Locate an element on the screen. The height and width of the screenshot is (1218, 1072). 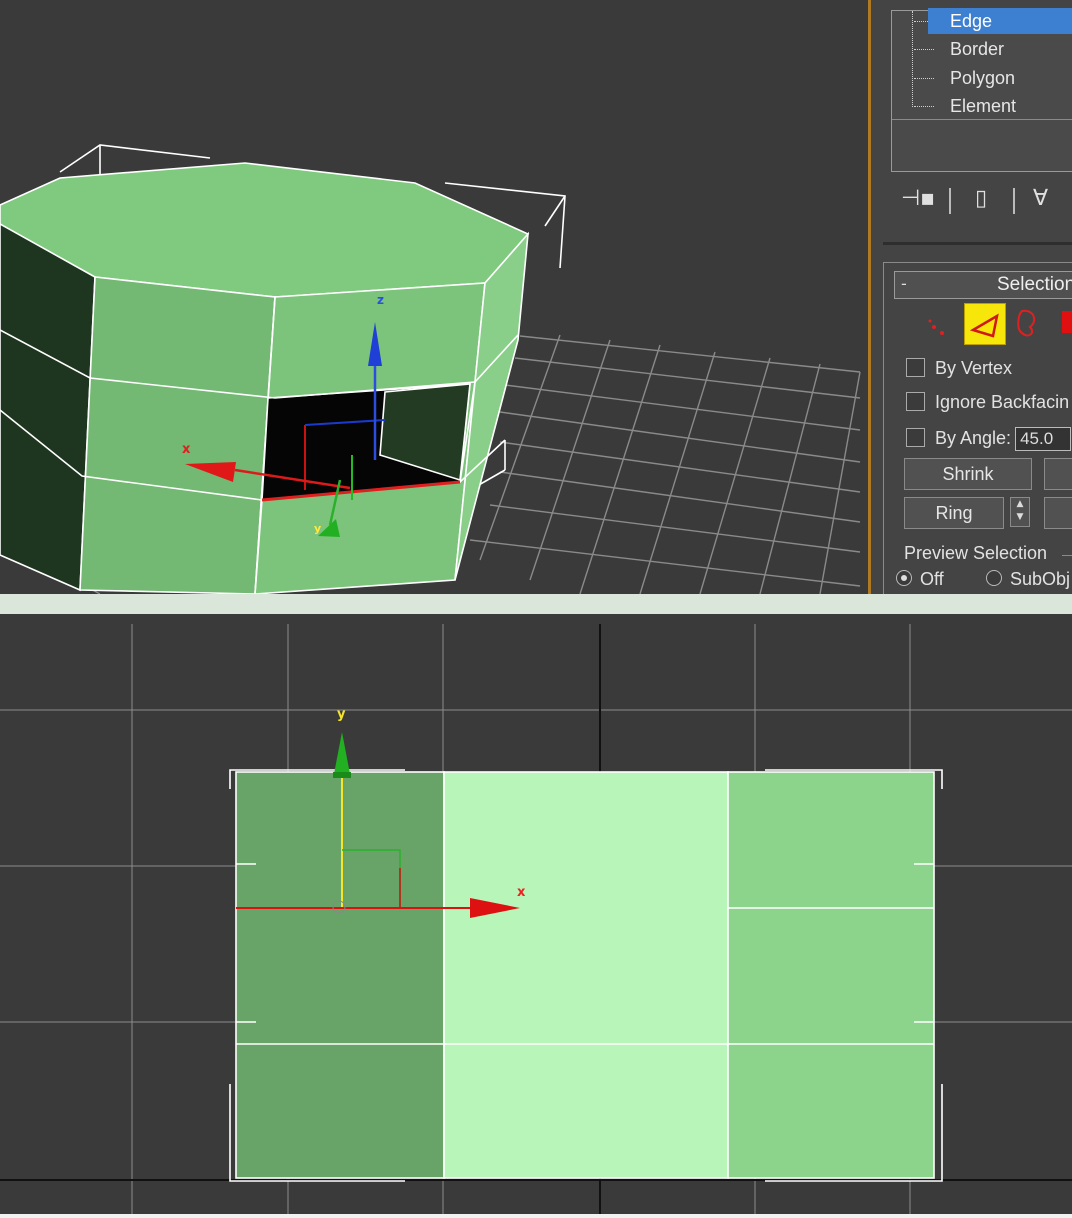
viewport-divider is located at coordinates (536, 604).